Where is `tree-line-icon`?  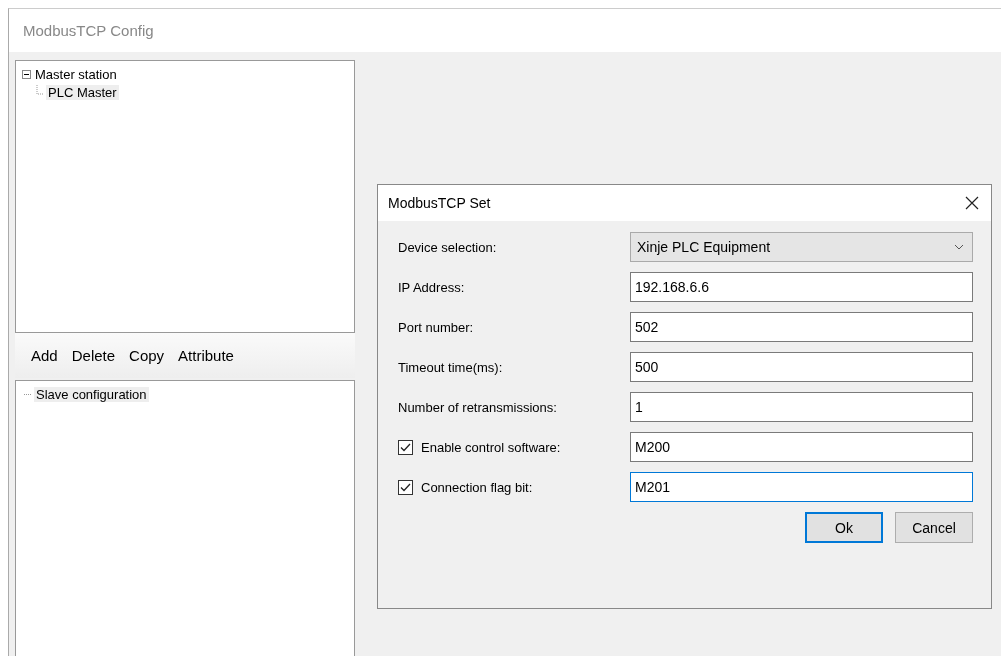
tree-line-icon is located at coordinates (28, 394).